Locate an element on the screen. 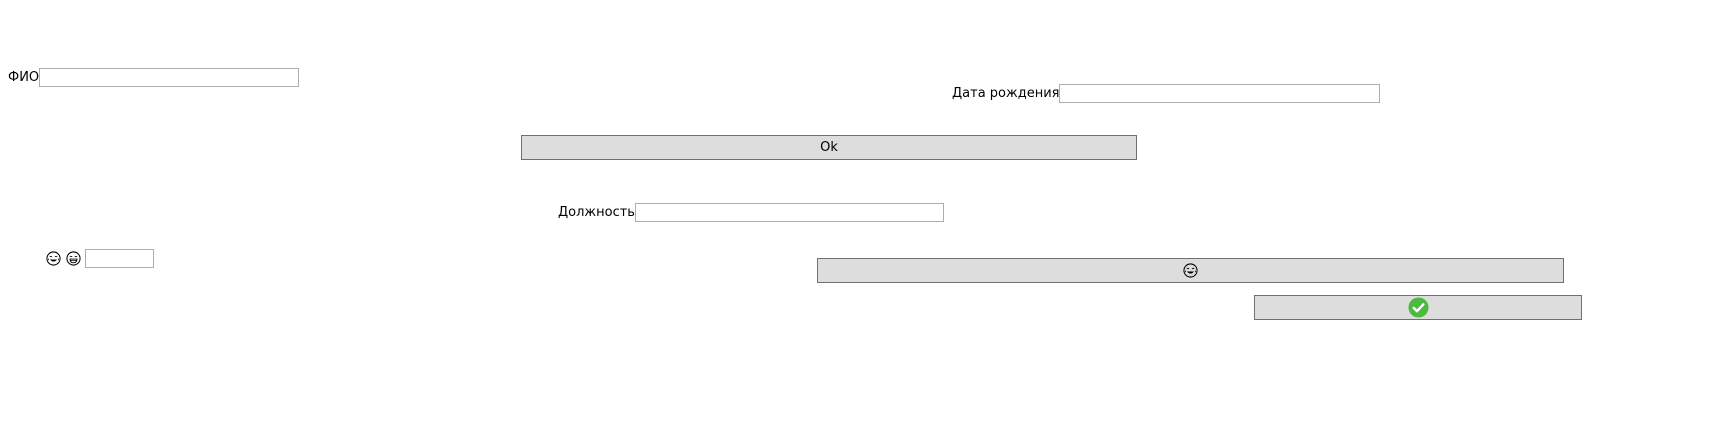  emoji-button is located at coordinates (1190, 270).